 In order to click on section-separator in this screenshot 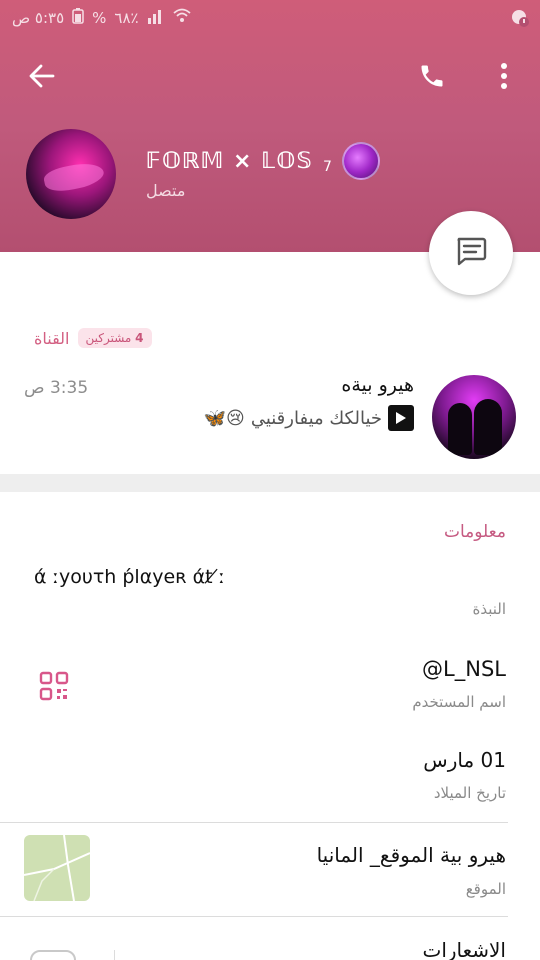, I will do `click(270, 483)`.